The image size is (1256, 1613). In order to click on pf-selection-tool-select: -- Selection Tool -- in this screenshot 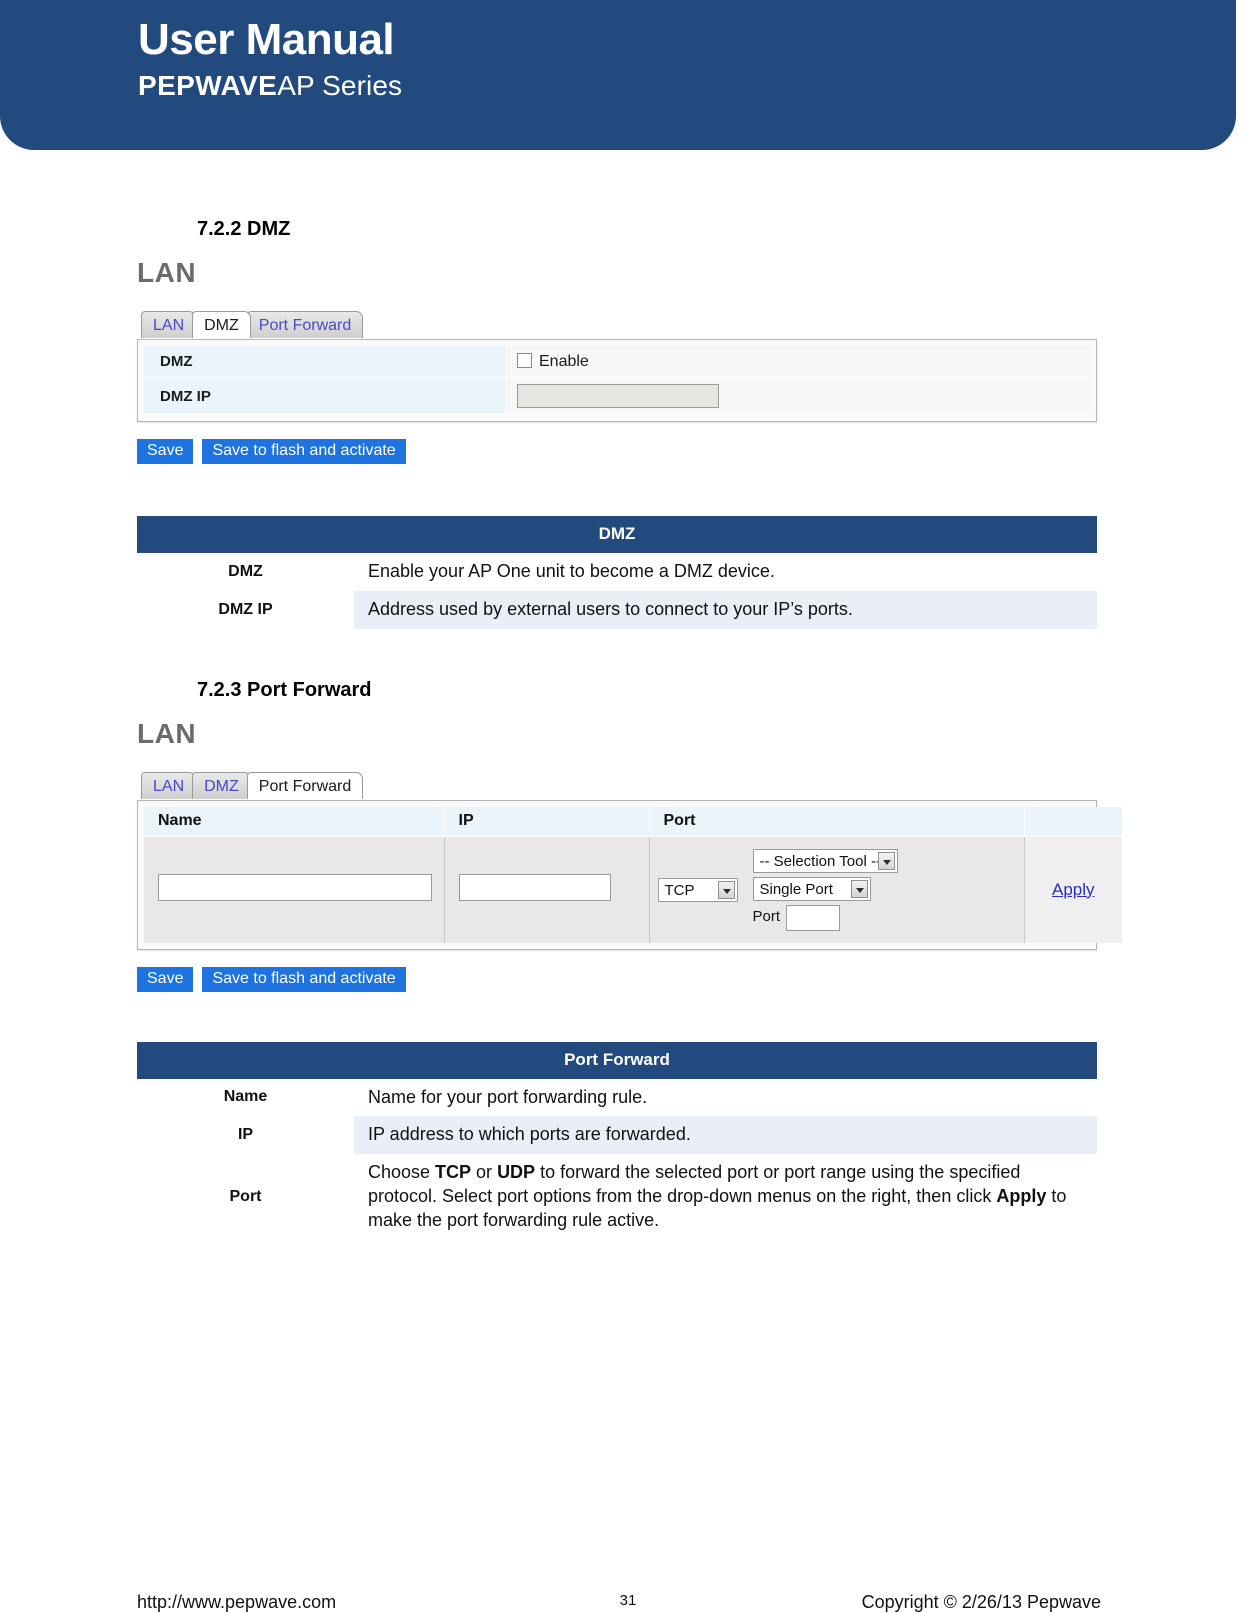, I will do `click(825, 860)`.